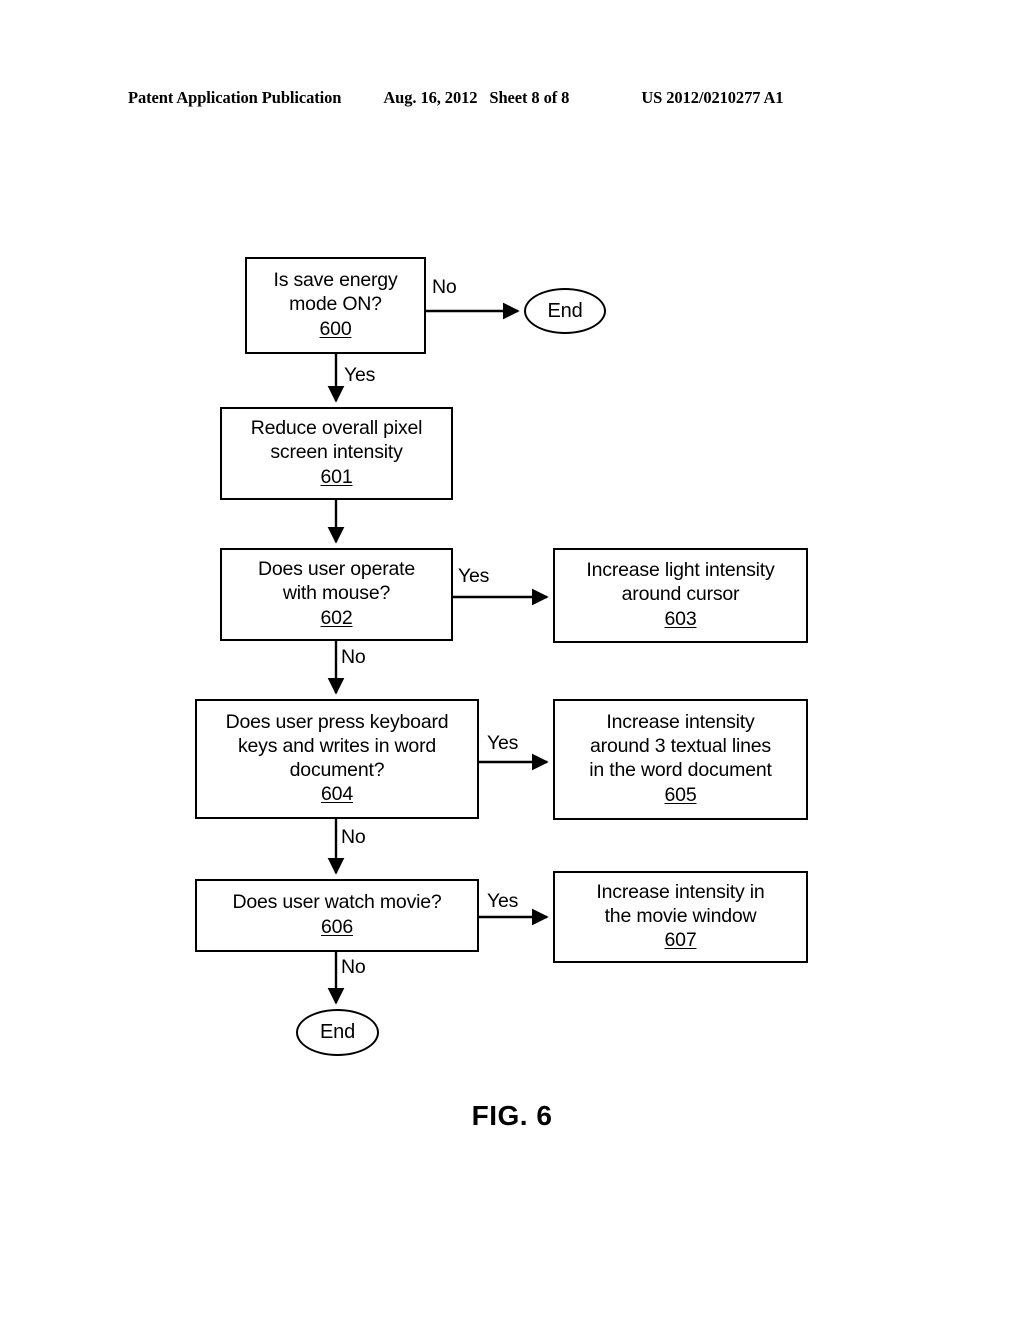 The width and height of the screenshot is (1024, 1320). I want to click on node-604-line-2: keys and writes in word, so click(337, 745).